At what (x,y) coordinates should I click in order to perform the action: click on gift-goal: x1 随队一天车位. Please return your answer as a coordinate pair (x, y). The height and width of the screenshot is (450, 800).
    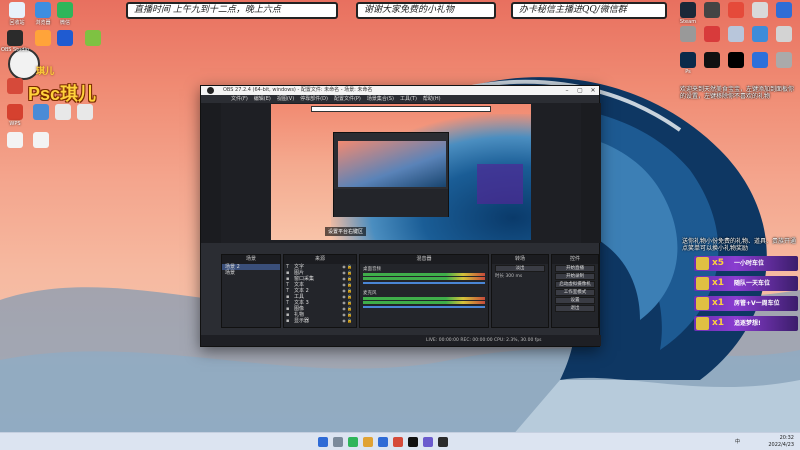
    Looking at the image, I should click on (746, 283).